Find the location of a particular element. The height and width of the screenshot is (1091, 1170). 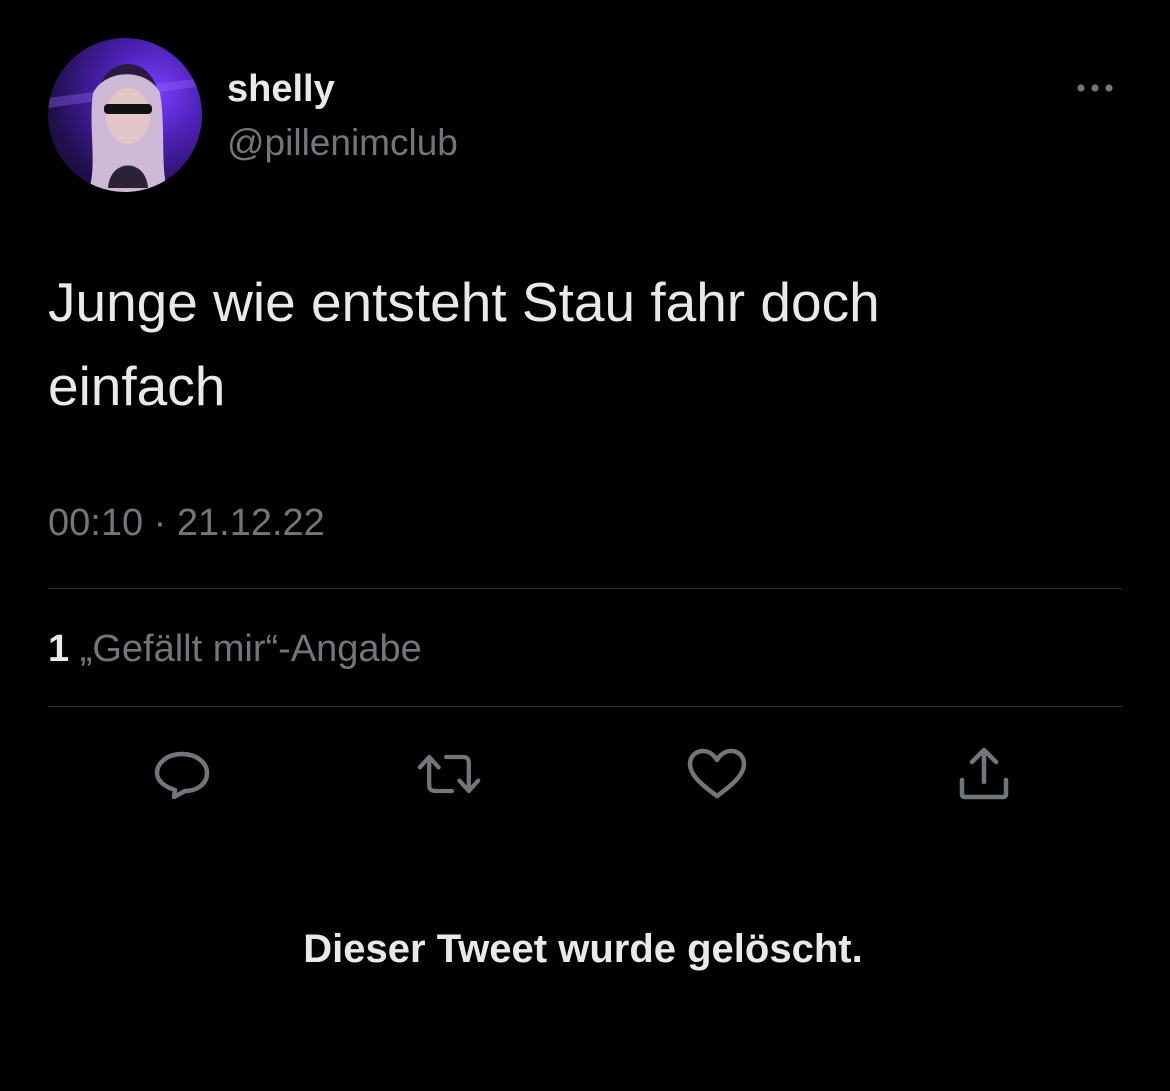

tweet-timestamp: 00:10 · 21.12.22 is located at coordinates (186, 523).